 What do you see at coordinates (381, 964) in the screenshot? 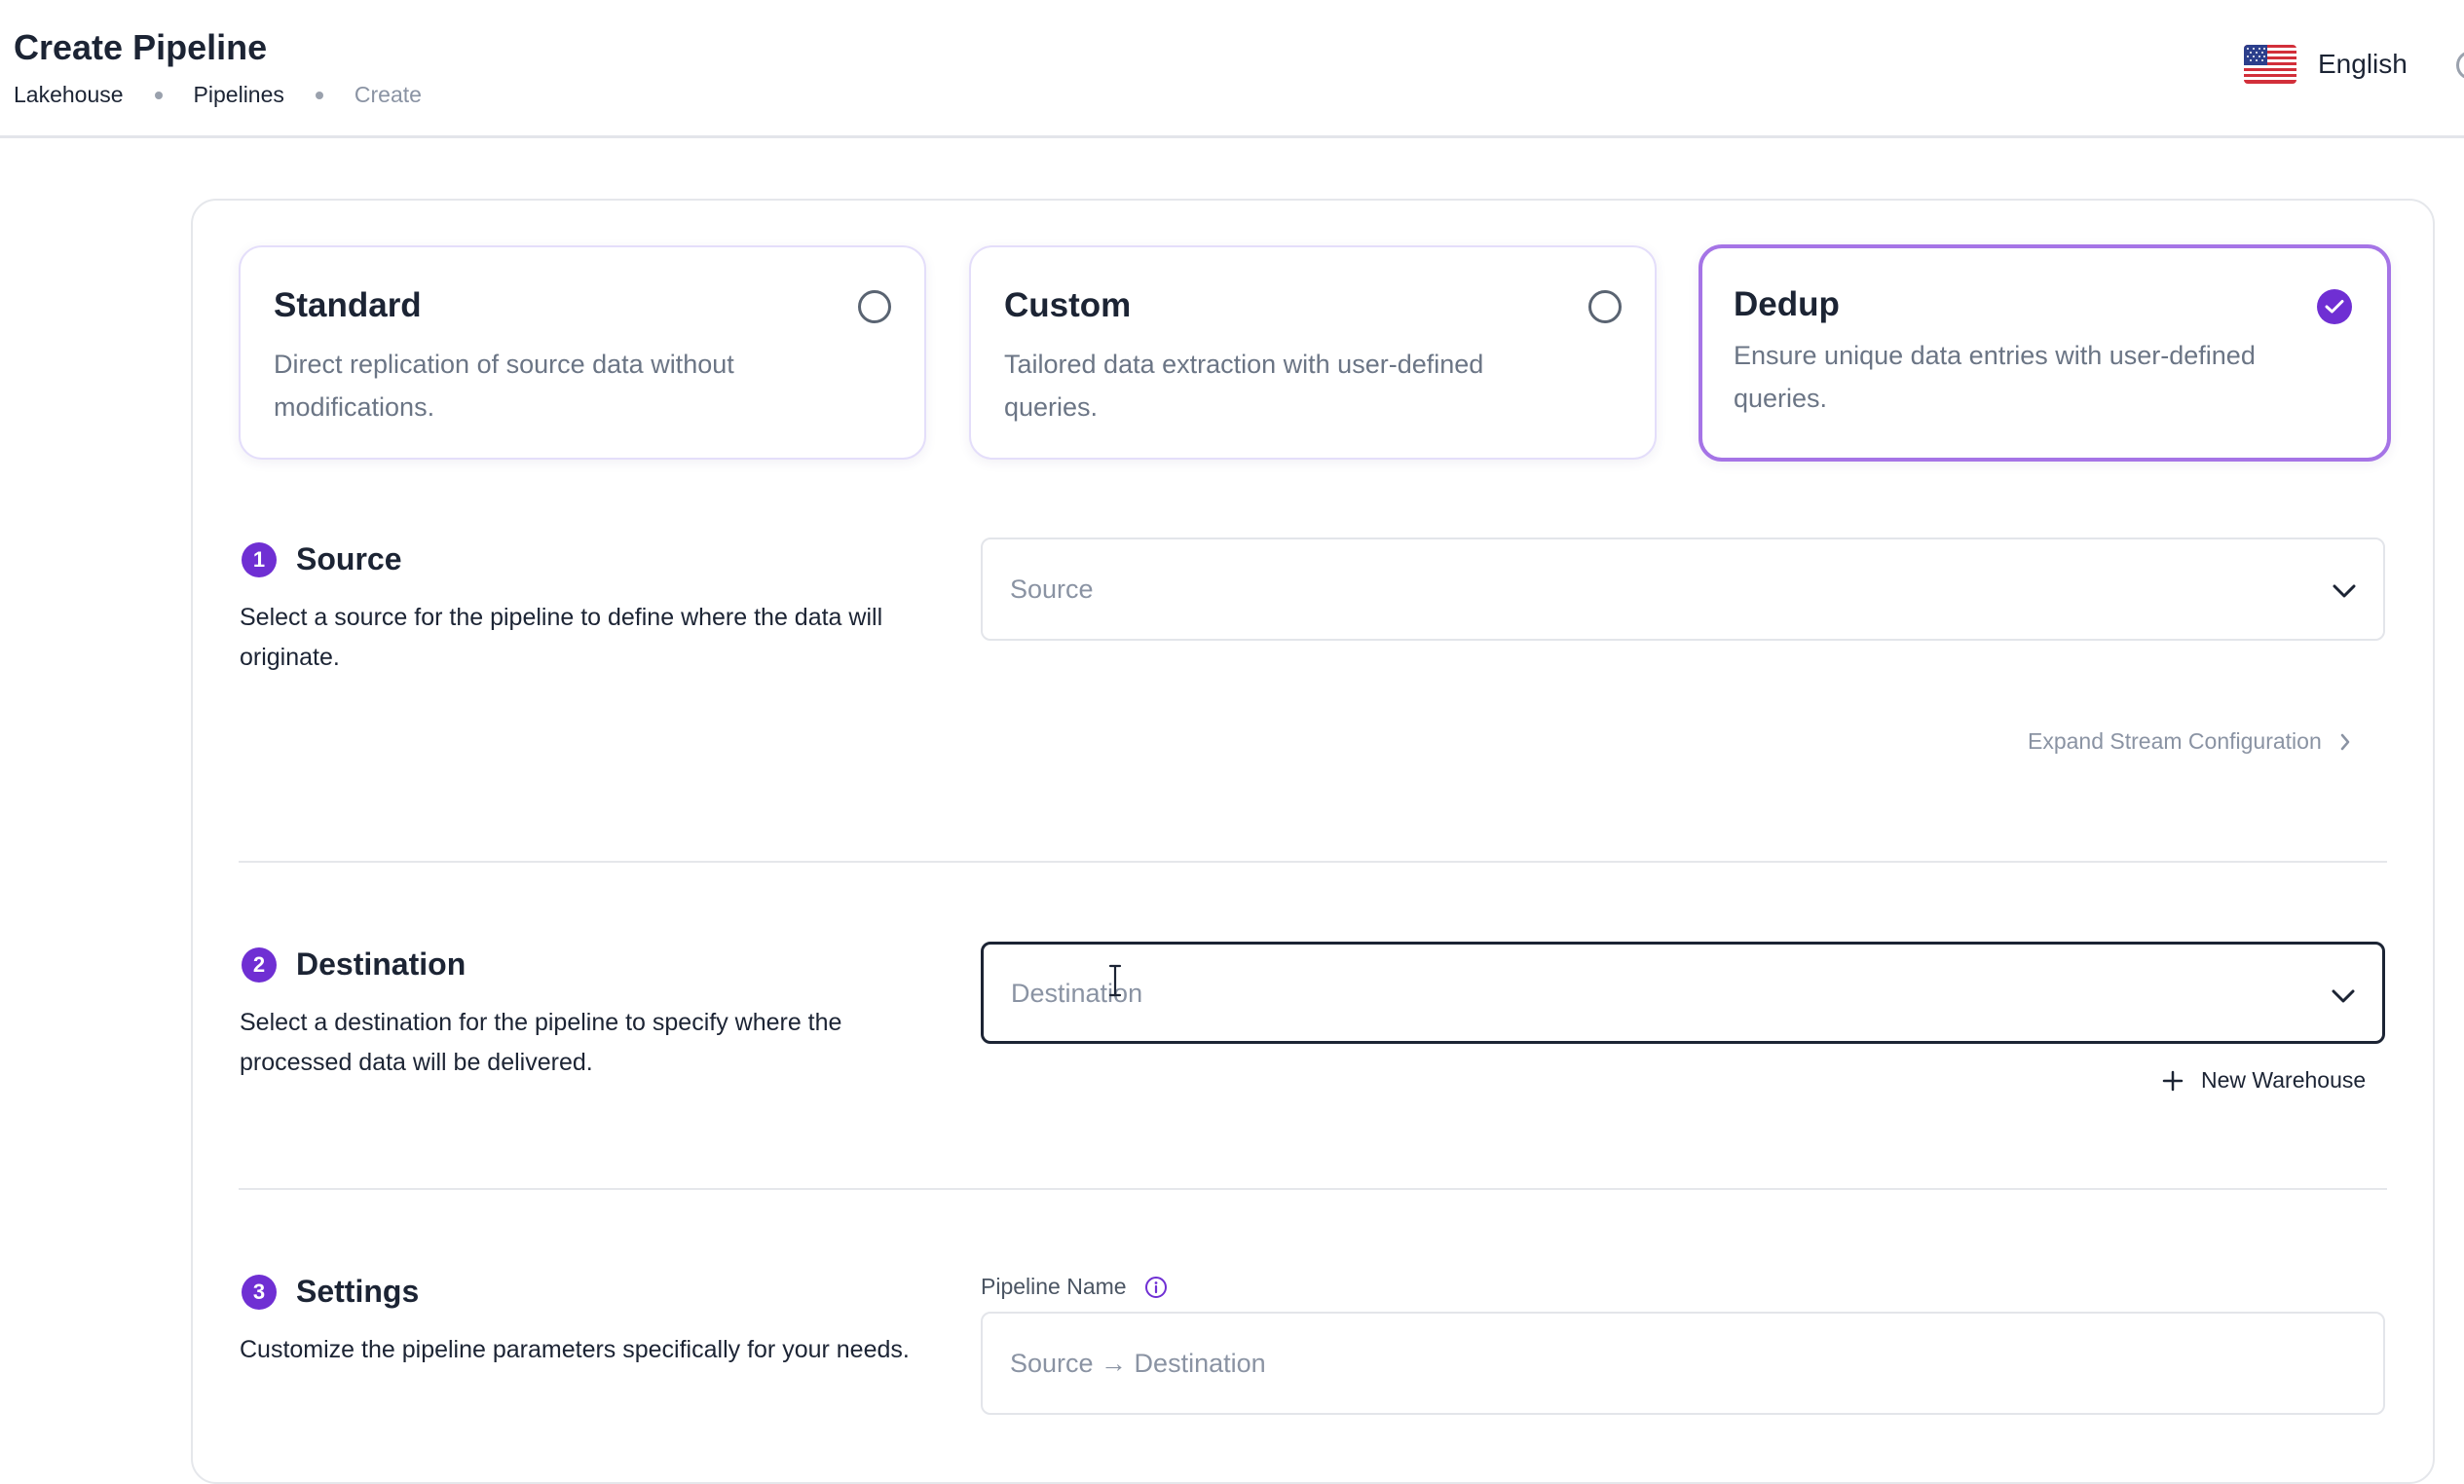
I see `destination-title: Destination` at bounding box center [381, 964].